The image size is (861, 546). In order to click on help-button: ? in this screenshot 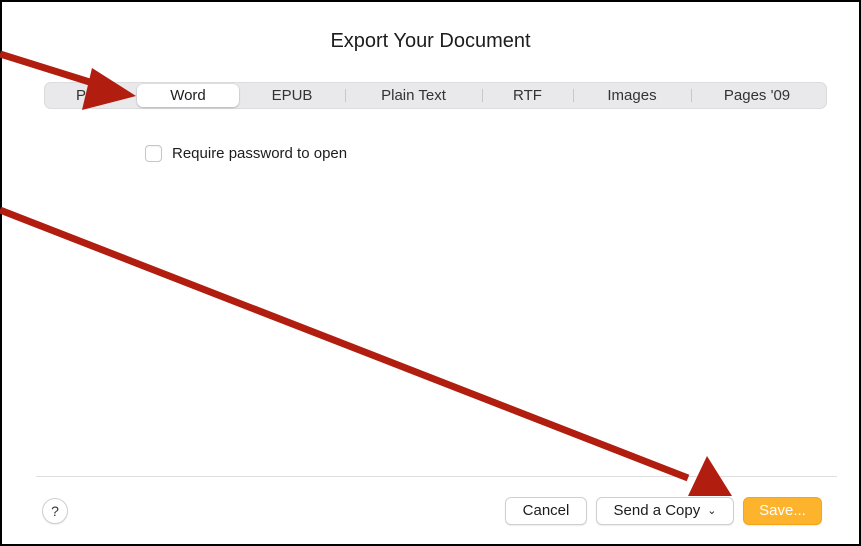, I will do `click(55, 511)`.